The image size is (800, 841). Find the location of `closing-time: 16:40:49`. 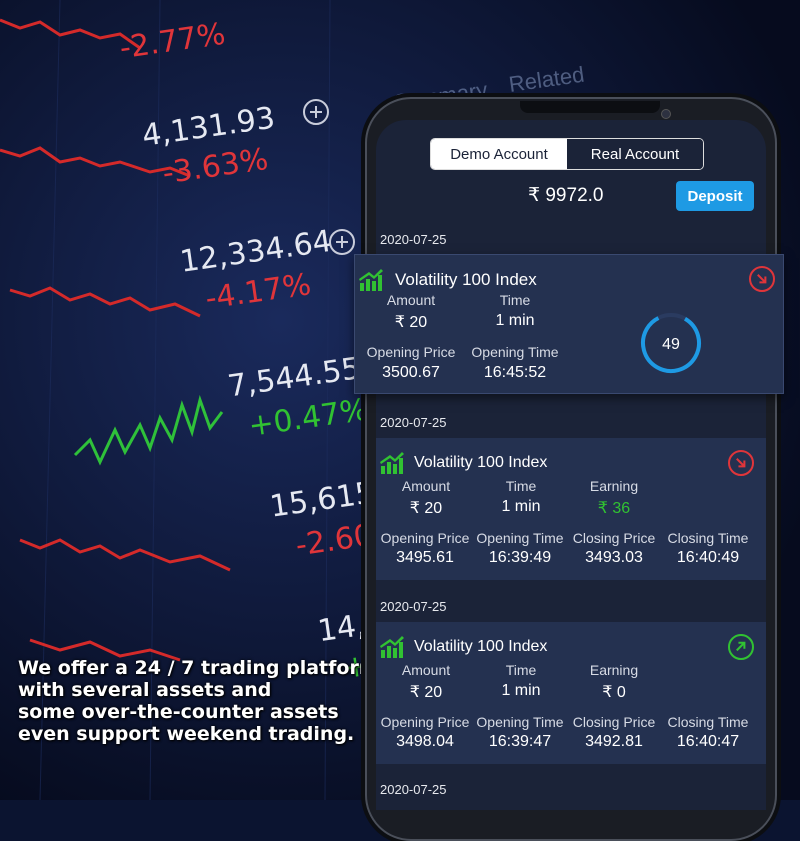

closing-time: 16:40:49 is located at coordinates (708, 557).